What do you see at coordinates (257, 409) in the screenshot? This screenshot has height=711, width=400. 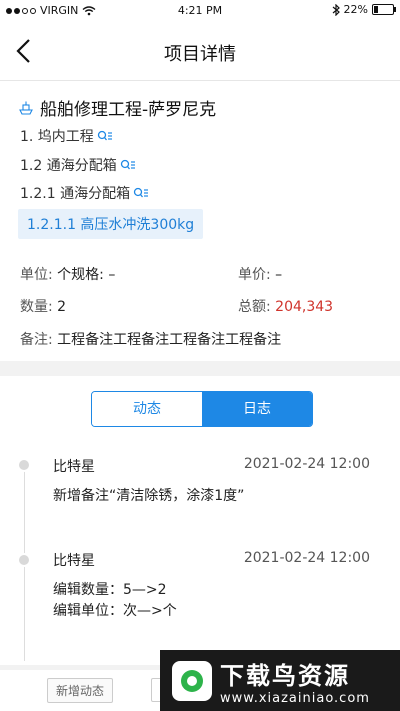 I see `tab-log: 日志` at bounding box center [257, 409].